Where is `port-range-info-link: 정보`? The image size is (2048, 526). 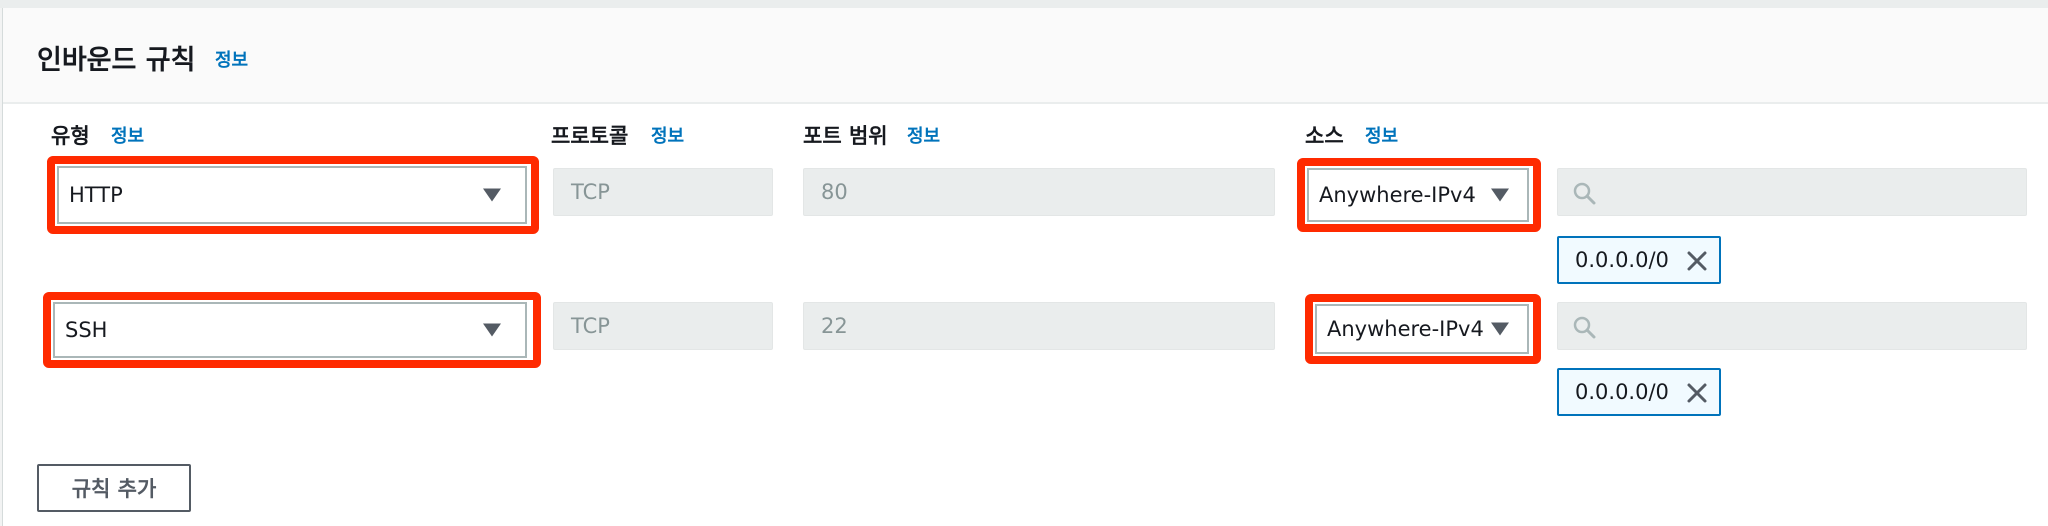 port-range-info-link: 정보 is located at coordinates (923, 135).